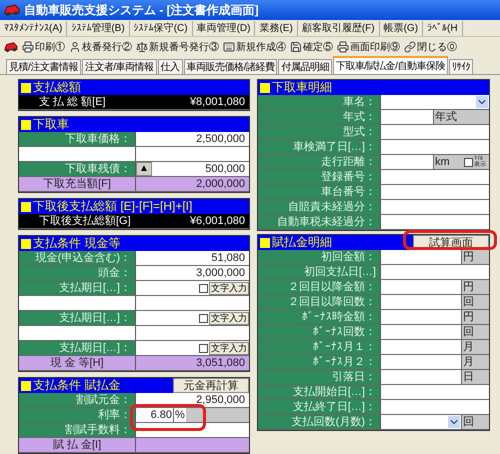 The image size is (500, 454). What do you see at coordinates (475, 377) in the screenshot?
I see `unit-label: 日` at bounding box center [475, 377].